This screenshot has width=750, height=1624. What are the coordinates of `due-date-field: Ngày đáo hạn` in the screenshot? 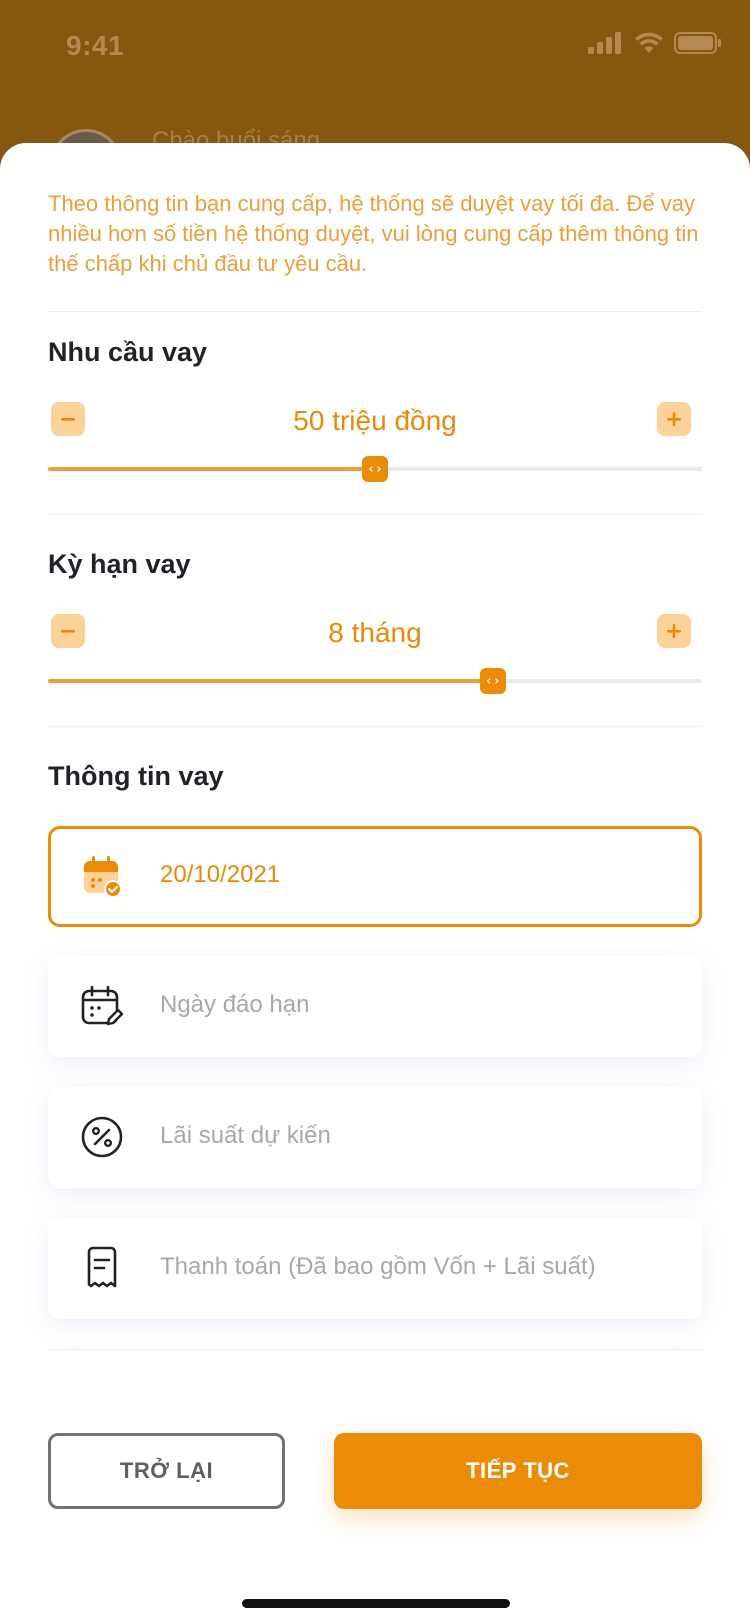 It's located at (375, 1006).